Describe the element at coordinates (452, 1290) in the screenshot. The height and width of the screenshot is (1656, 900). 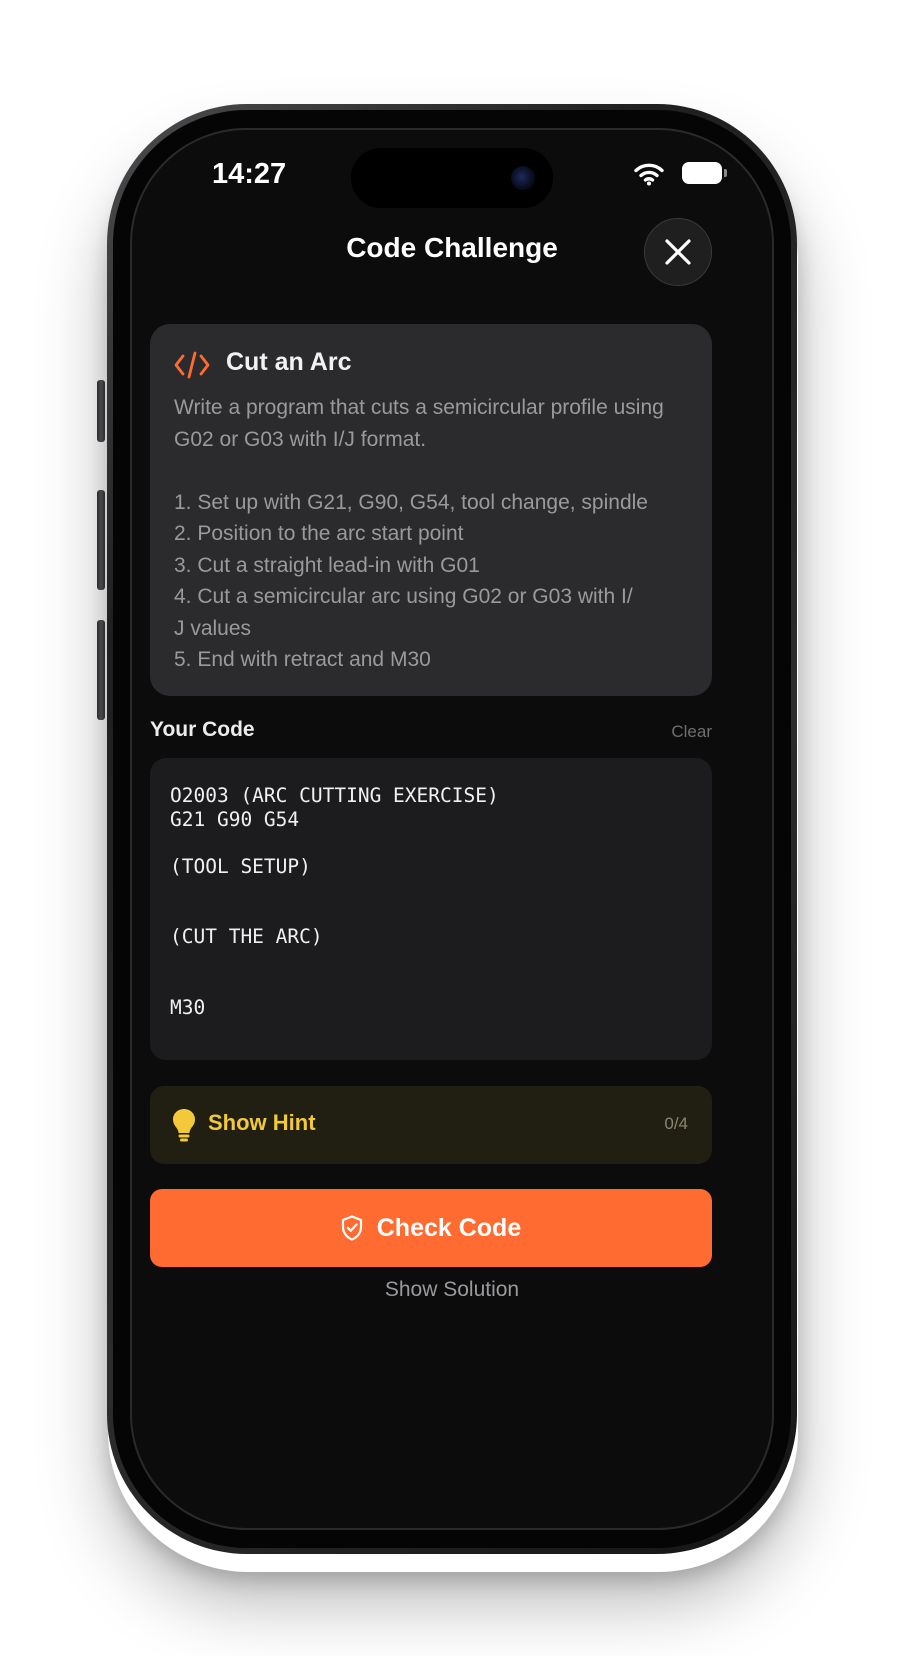
I see `show-solution-button: Show Solution` at that location.